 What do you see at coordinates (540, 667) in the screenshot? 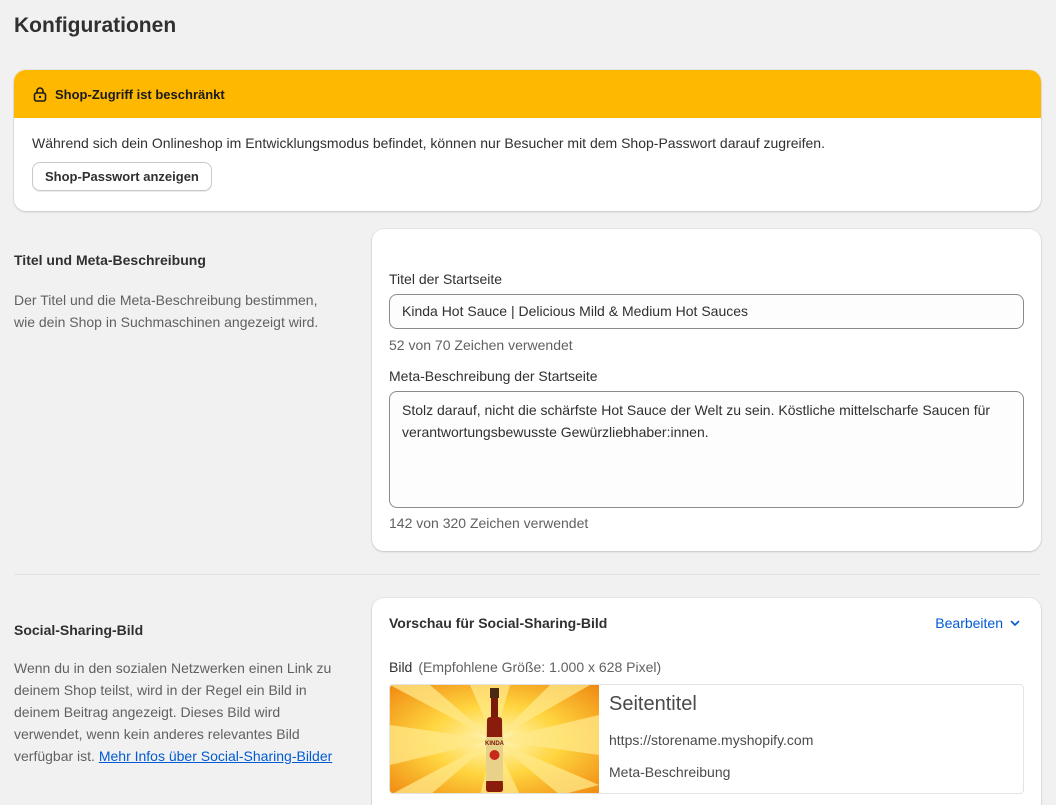
I see `image-size-hint: (Empfohlene Größe: 1.000 x 628 Pixel)` at bounding box center [540, 667].